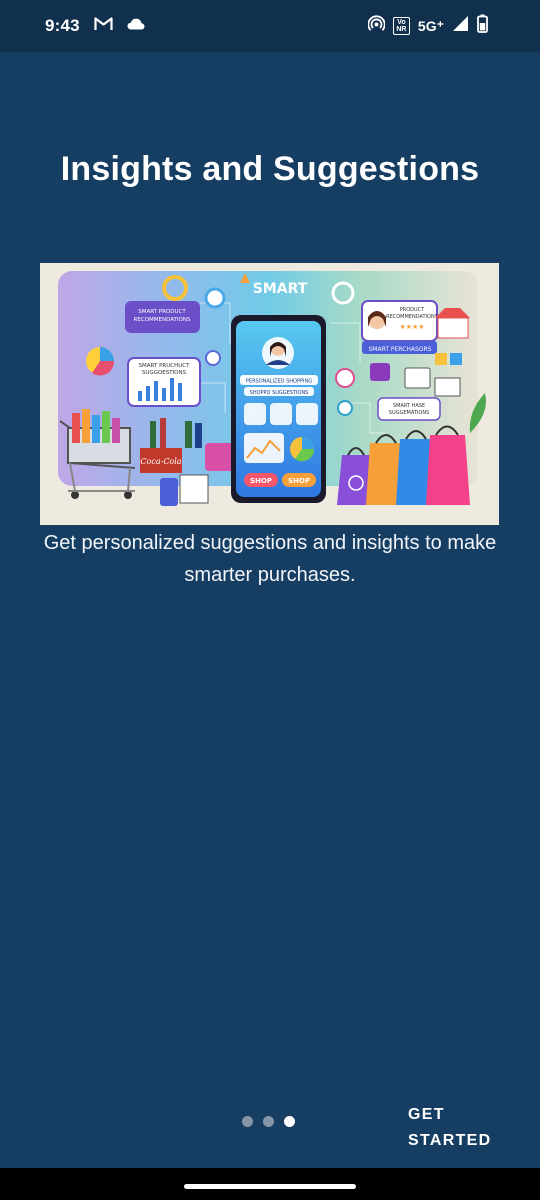  Describe the element at coordinates (279, 393) in the screenshot. I see `svg-text: SHOPPO SUGGESTIONS` at that location.